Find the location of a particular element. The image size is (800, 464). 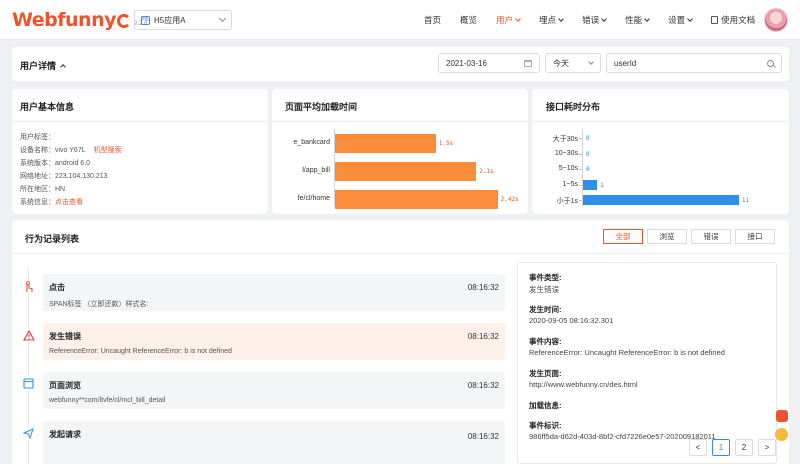

api-duration-panel: 接口耗时分布 大于30s 0 10~30s 0 5~10s 0 1~5s 1 小于1s 11 is located at coordinates (660, 151).